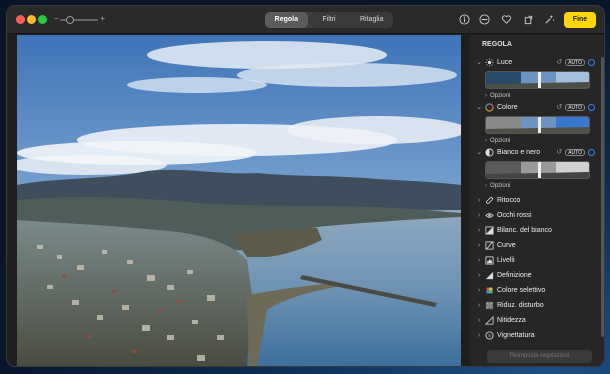  Describe the element at coordinates (509, 200) in the screenshot. I see `section-ritocco-label: Ritocco` at that location.